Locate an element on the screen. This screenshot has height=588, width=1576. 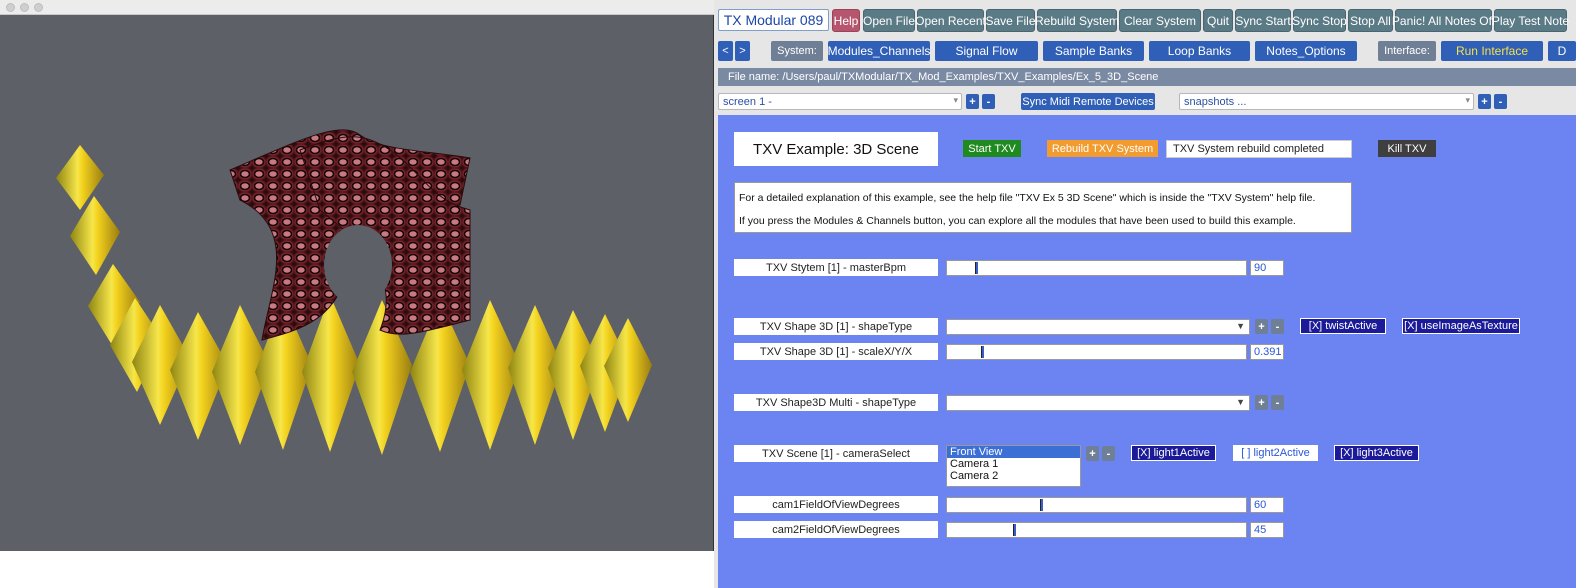
tab-modules-channels: Modules_Channels is located at coordinates (879, 51).